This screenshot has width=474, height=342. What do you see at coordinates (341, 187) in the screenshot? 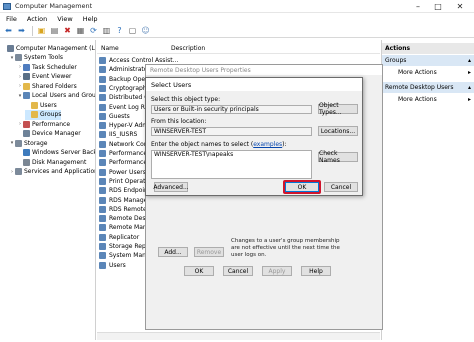
I see `cancel-button: Cancel` at bounding box center [341, 187].